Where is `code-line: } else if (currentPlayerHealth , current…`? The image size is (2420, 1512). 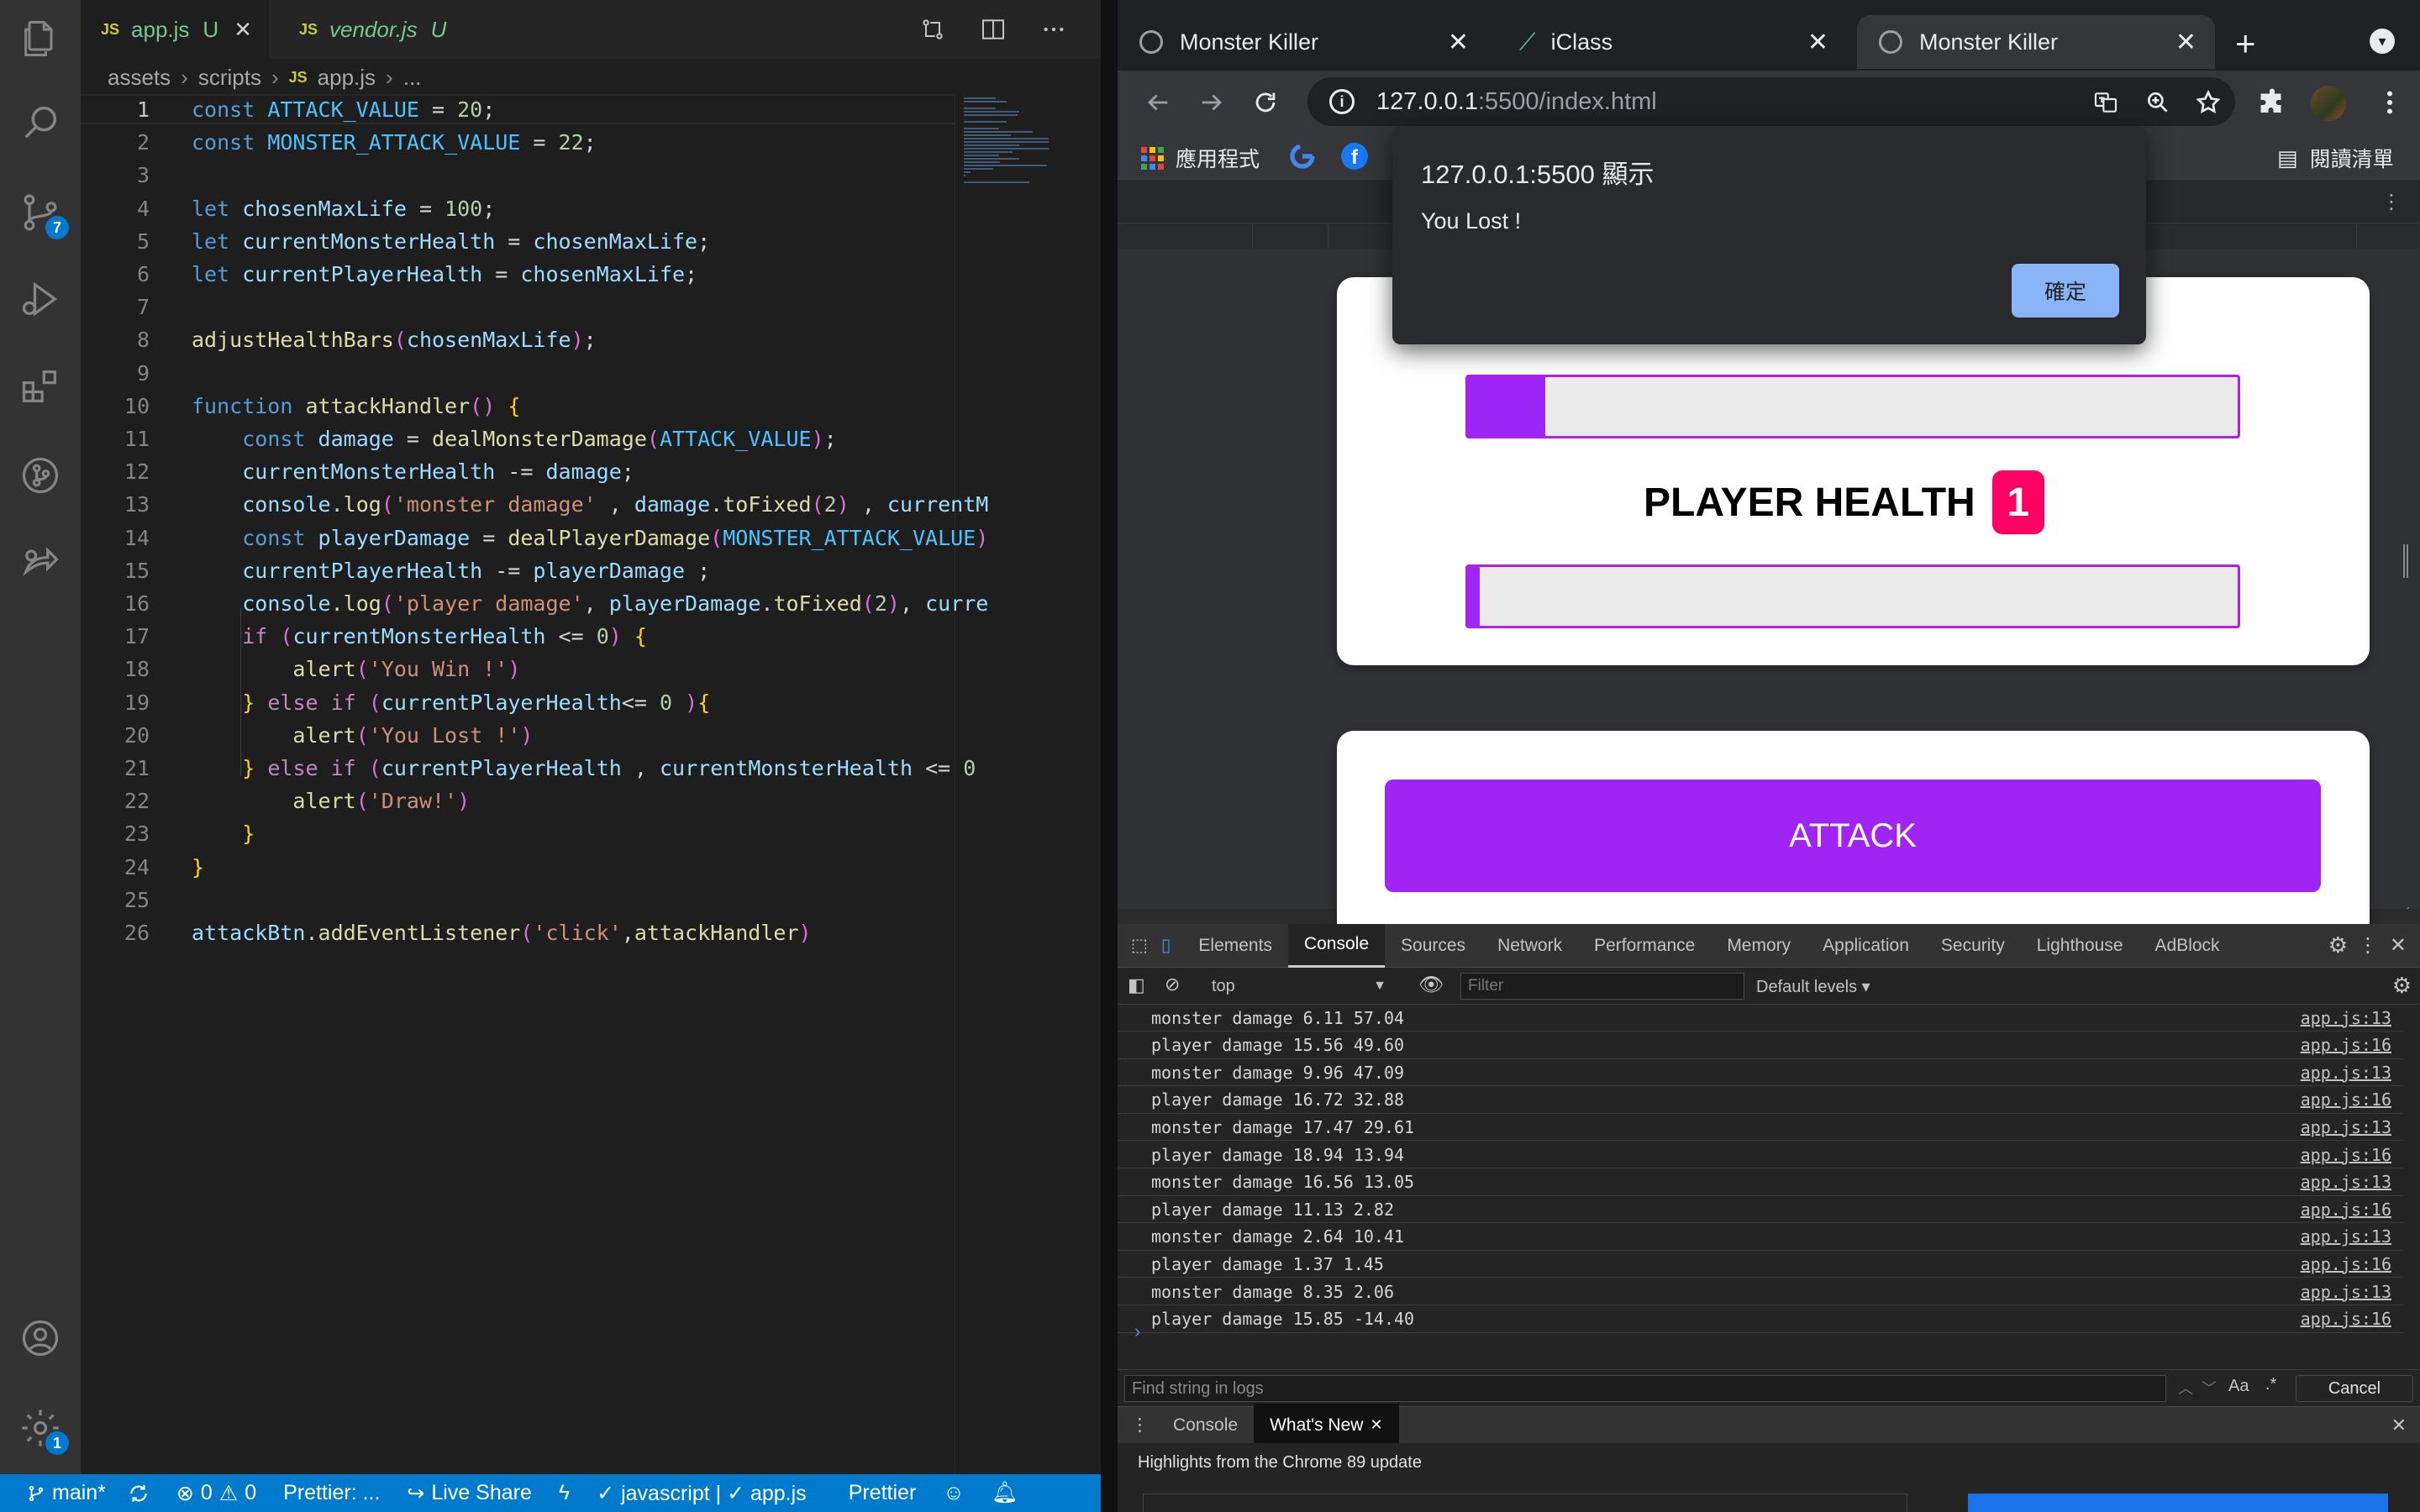 code-line: } else if (currentPlayerHealth , current… is located at coordinates (584, 768).